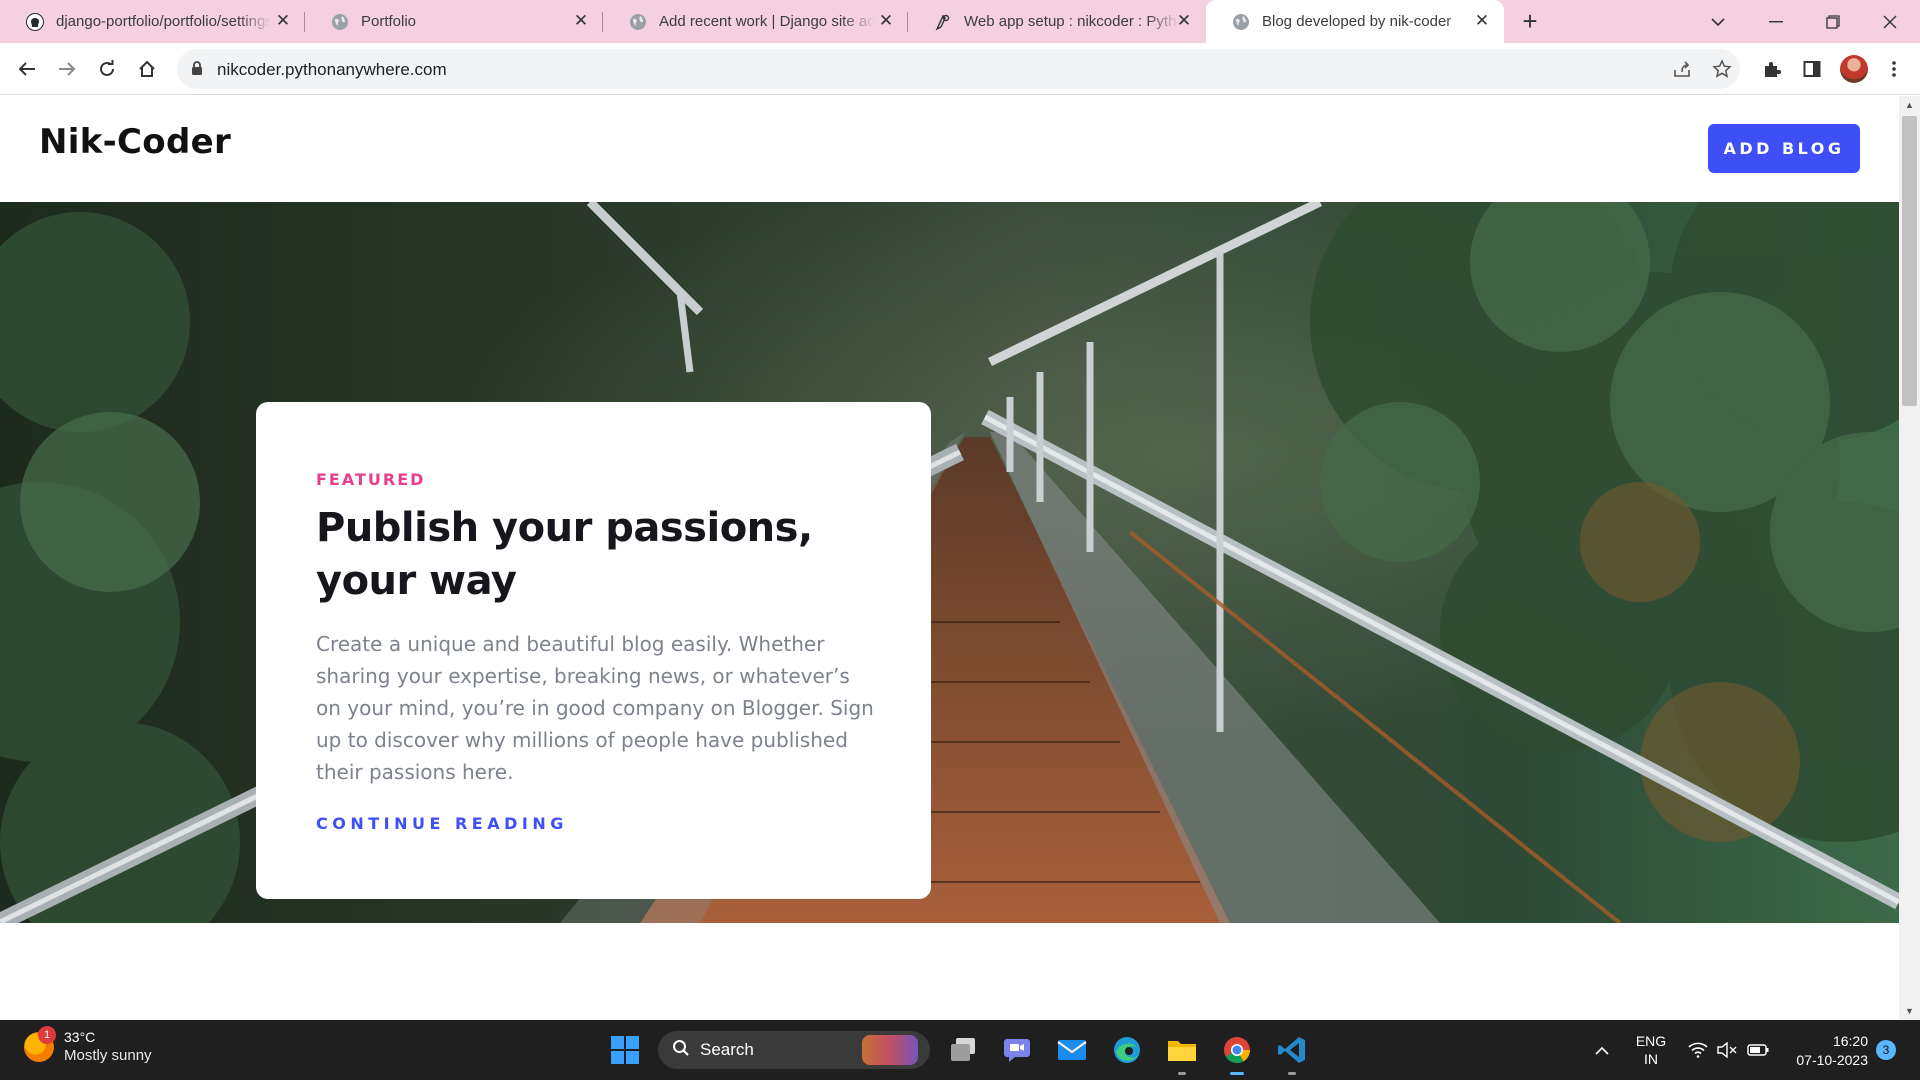 The height and width of the screenshot is (1080, 1920). I want to click on add-blog-button: ADD BLOG, so click(1784, 148).